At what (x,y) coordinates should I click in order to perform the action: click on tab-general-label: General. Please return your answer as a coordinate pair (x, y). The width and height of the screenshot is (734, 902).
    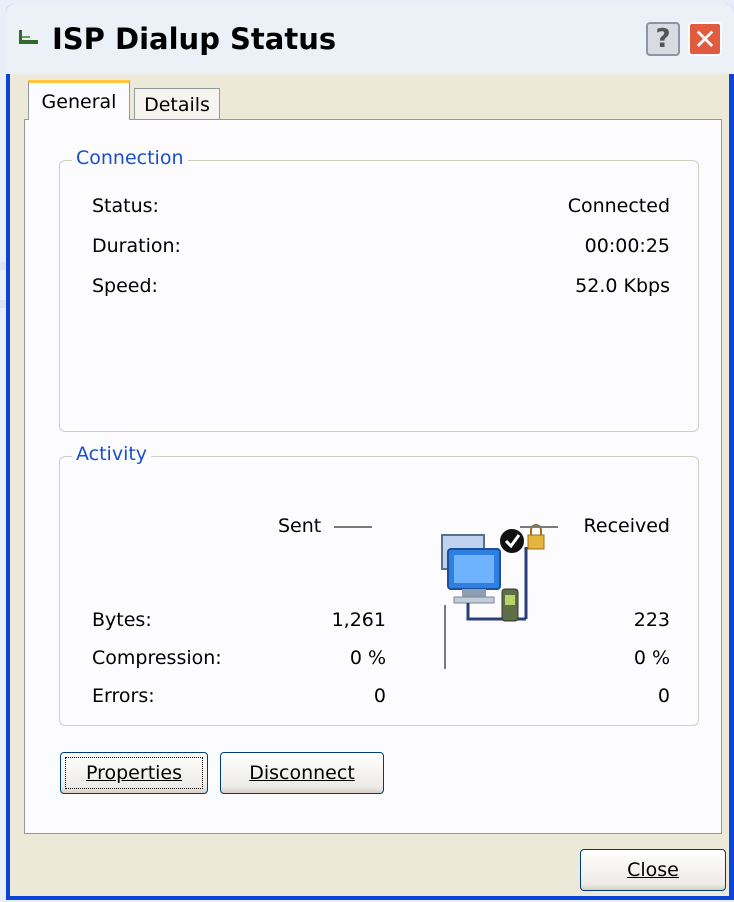
    Looking at the image, I should click on (79, 101).